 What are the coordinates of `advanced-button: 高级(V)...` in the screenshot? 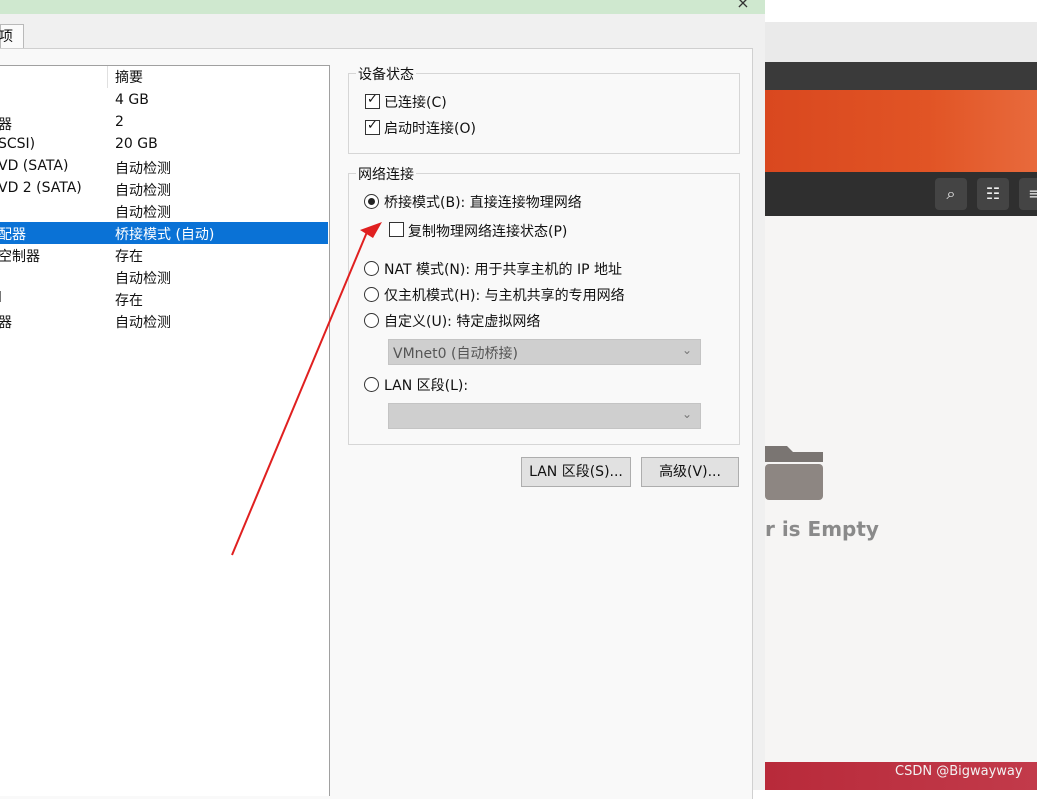 It's located at (690, 472).